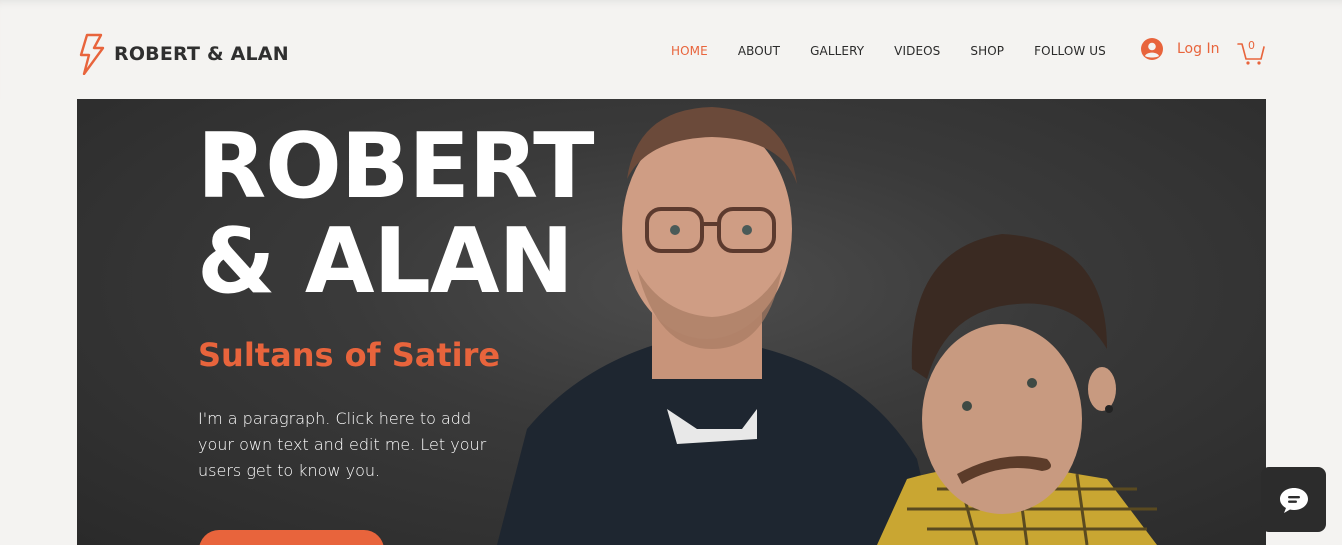 The height and width of the screenshot is (545, 1342). Describe the element at coordinates (291, 537) in the screenshot. I see `hero-cta-button` at that location.